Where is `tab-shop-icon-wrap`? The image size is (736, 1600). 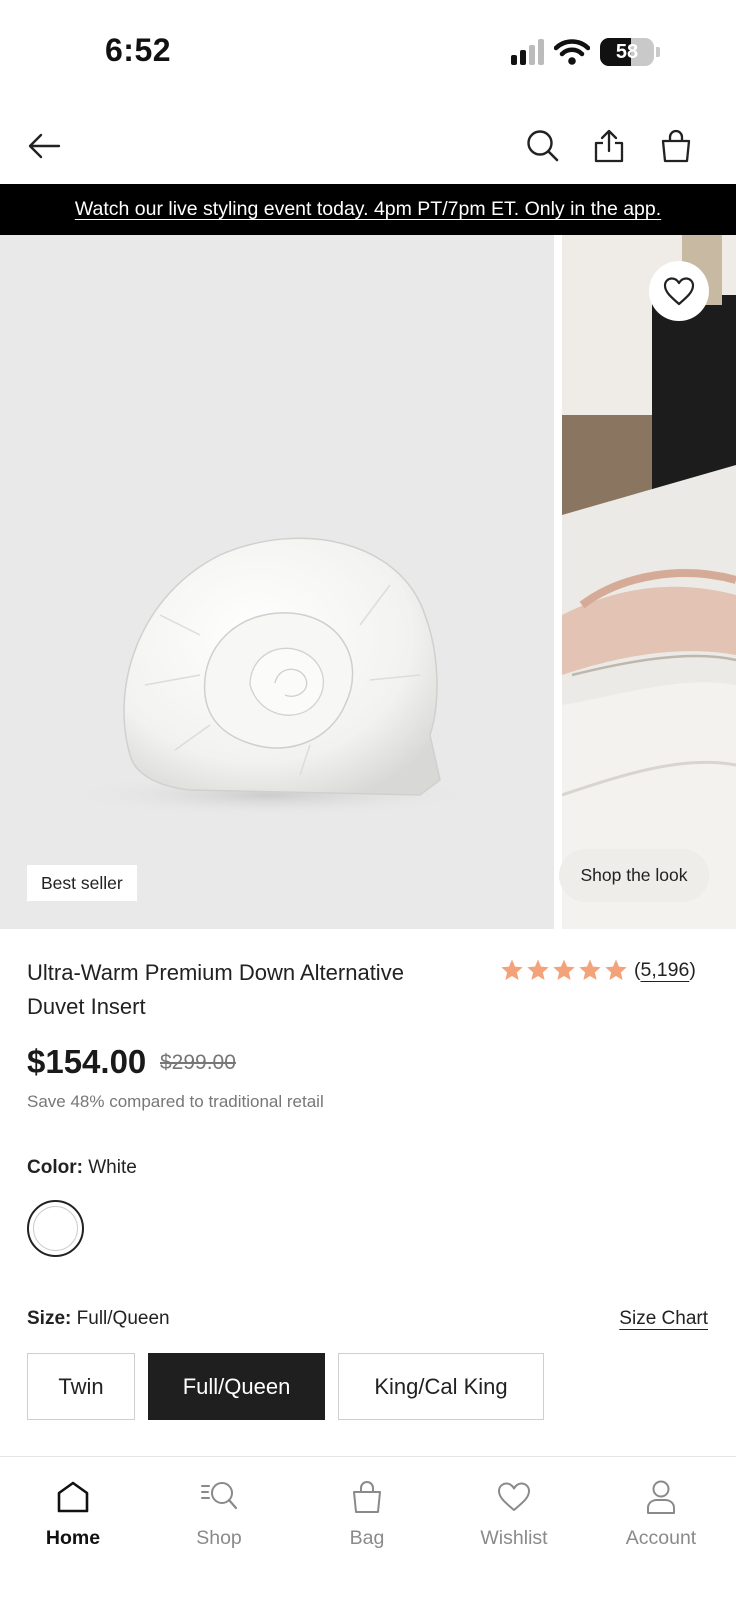
tab-shop-icon-wrap is located at coordinates (219, 1497).